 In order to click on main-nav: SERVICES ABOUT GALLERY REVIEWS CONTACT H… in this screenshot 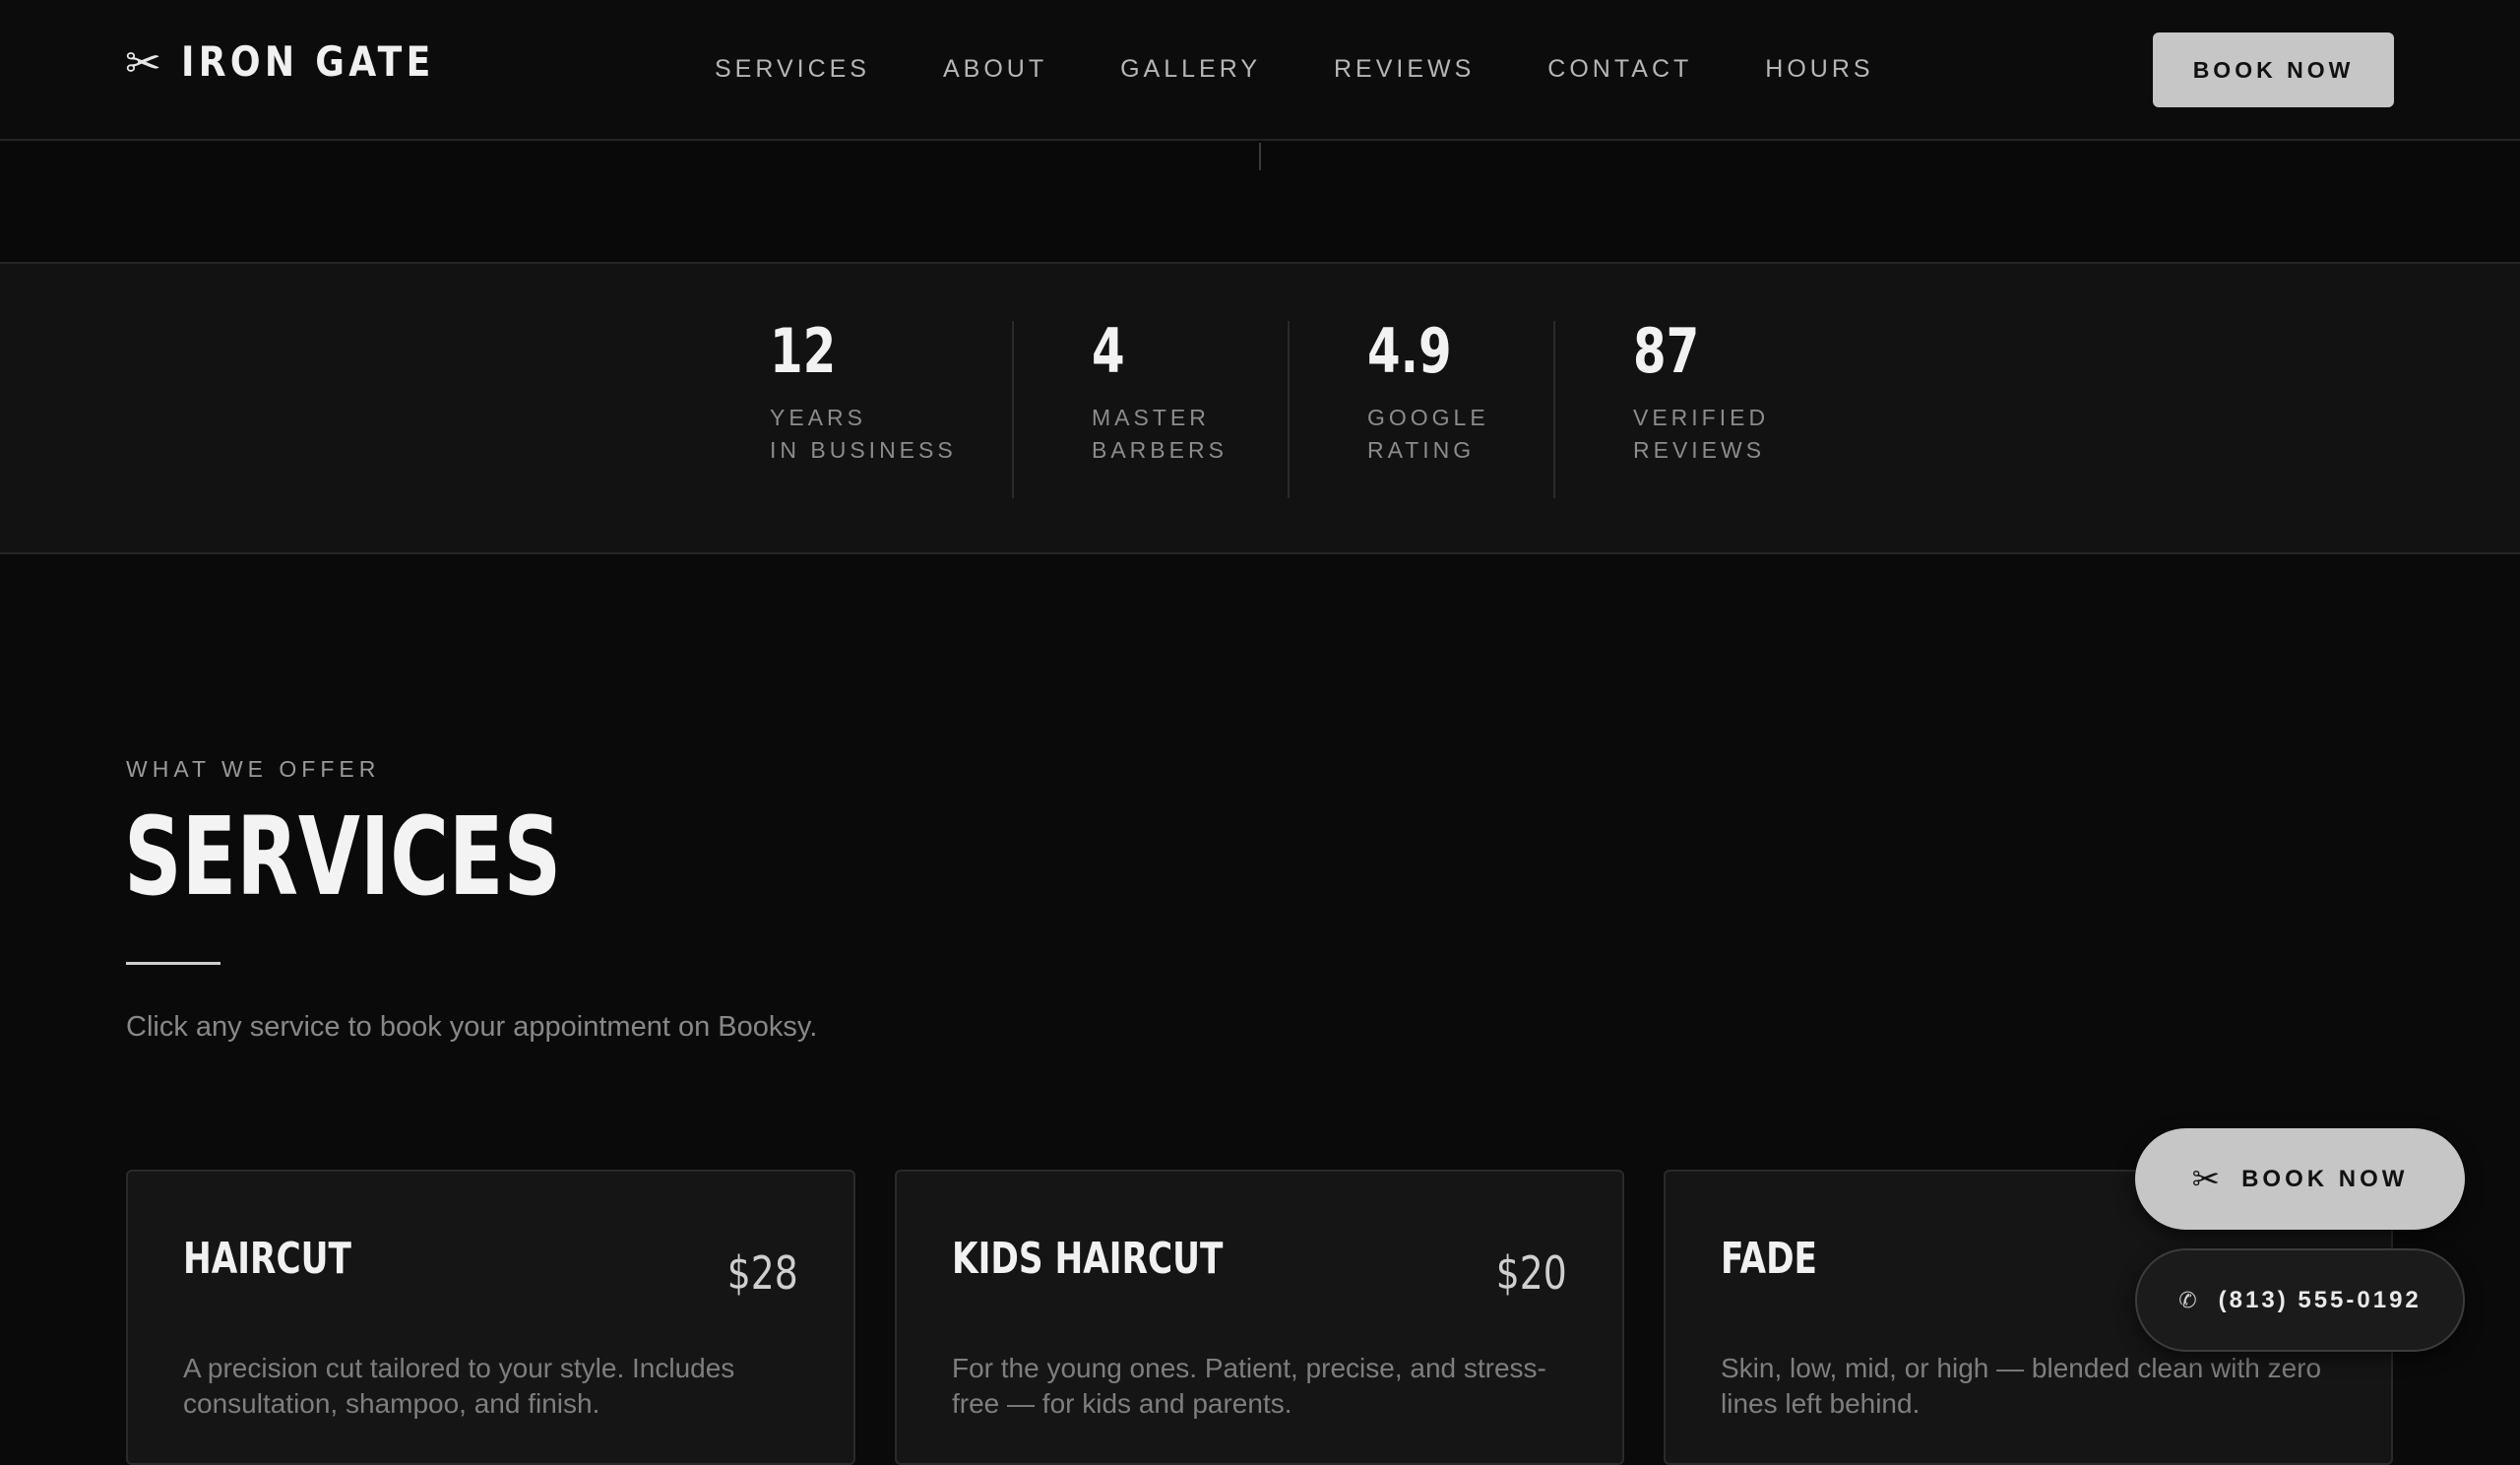, I will do `click(1331, 69)`.